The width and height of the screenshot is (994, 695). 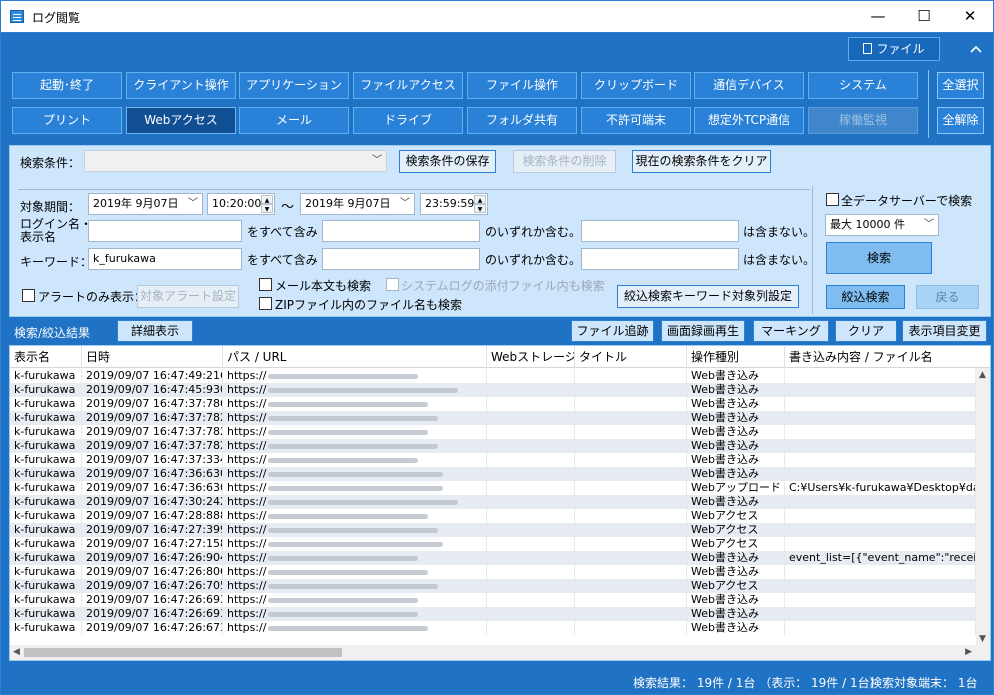 What do you see at coordinates (454, 204) in the screenshot?
I see `end-time-spinner: 23:59:59 ▲ ▼` at bounding box center [454, 204].